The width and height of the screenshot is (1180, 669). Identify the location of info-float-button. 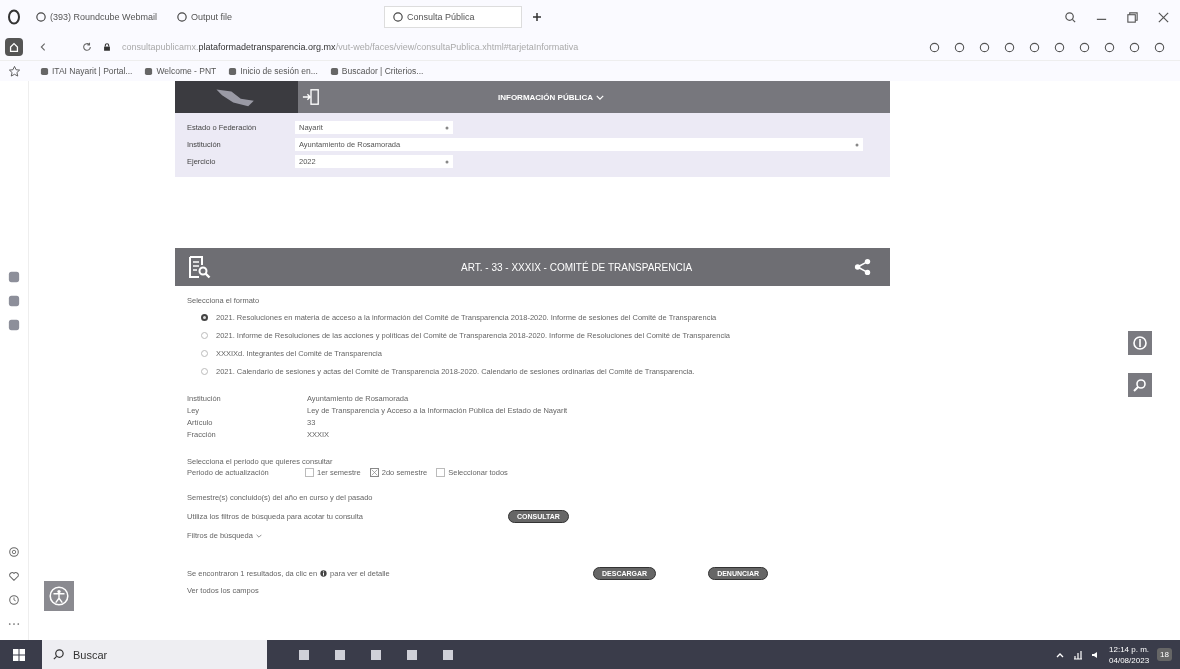
(1140, 343).